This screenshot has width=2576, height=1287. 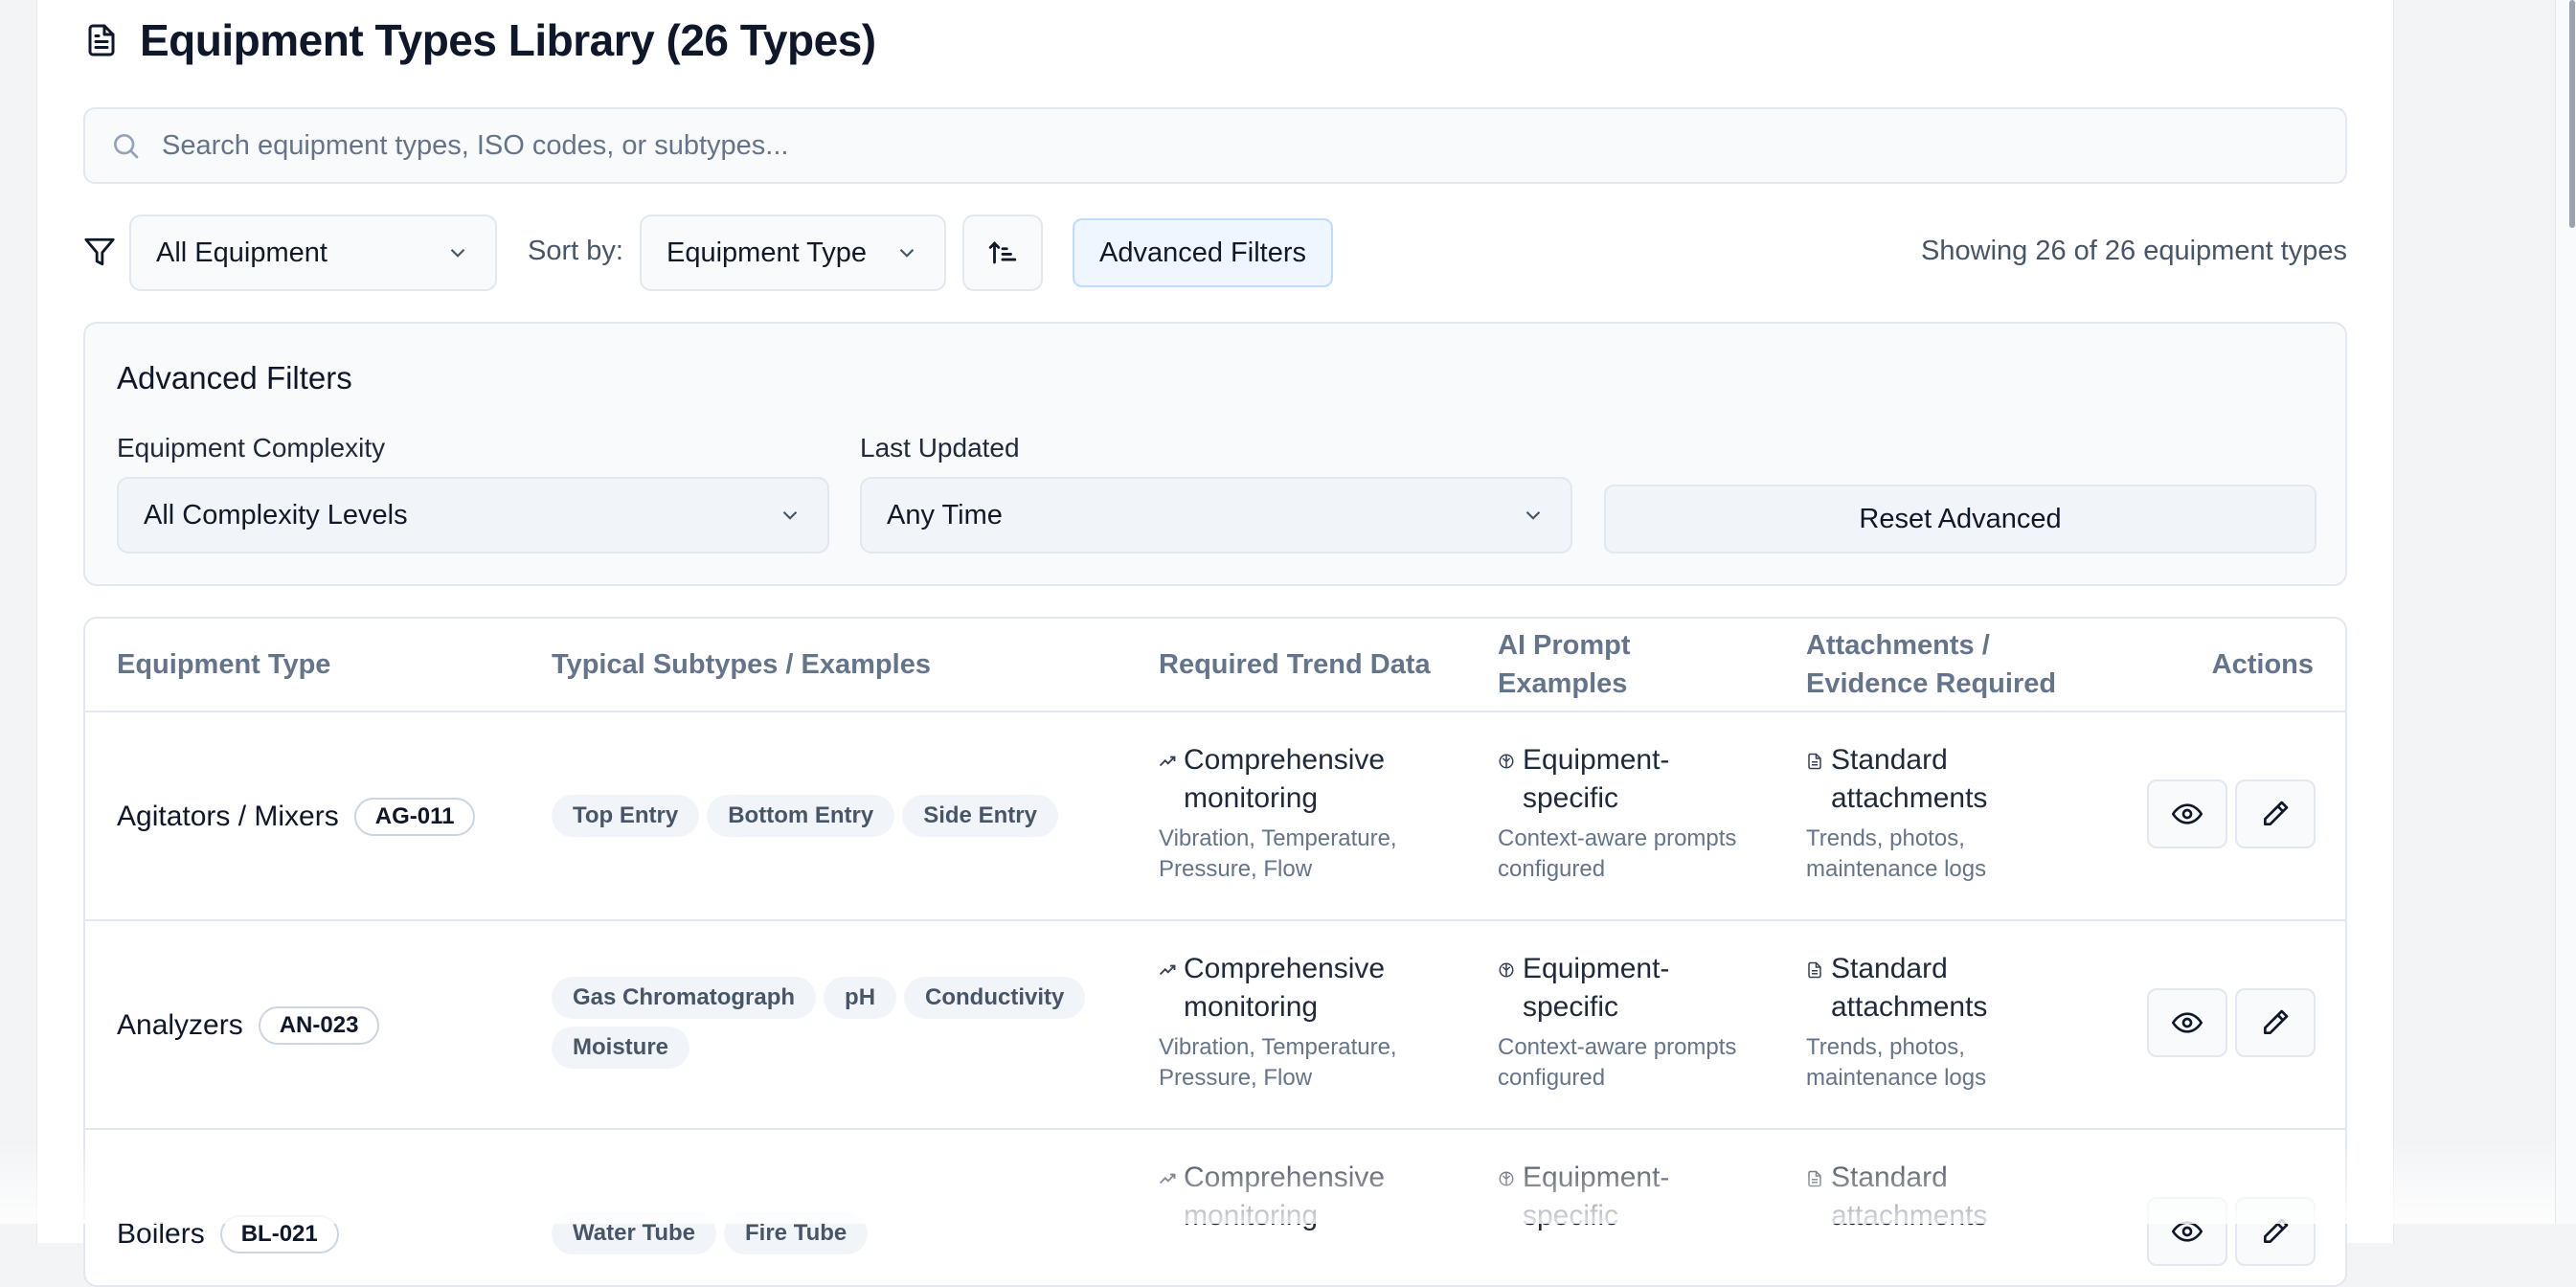 I want to click on iso-code-badge: BL-021, so click(x=279, y=1234).